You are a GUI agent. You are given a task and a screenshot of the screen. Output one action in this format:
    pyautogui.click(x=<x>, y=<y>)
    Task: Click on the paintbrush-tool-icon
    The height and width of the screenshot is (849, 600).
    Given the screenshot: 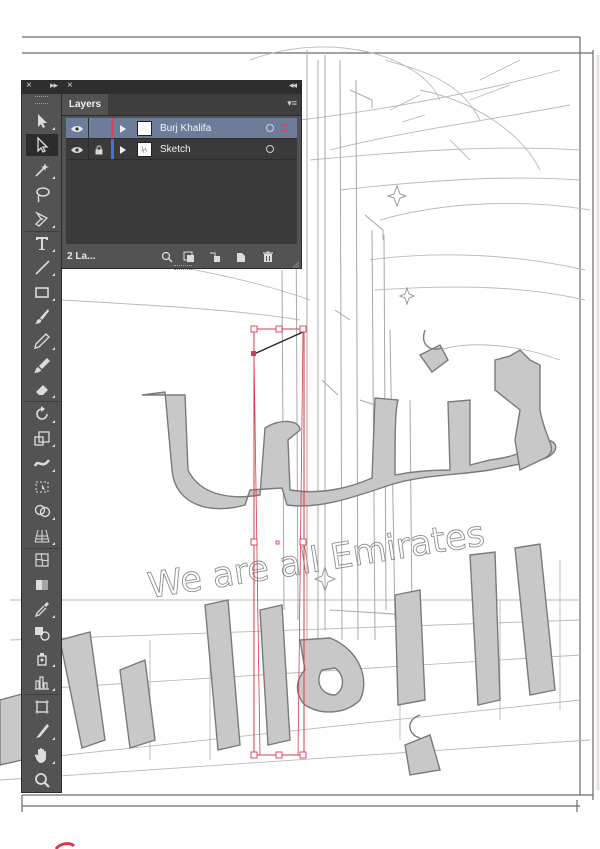 What is the action you would take?
    pyautogui.click(x=42, y=317)
    